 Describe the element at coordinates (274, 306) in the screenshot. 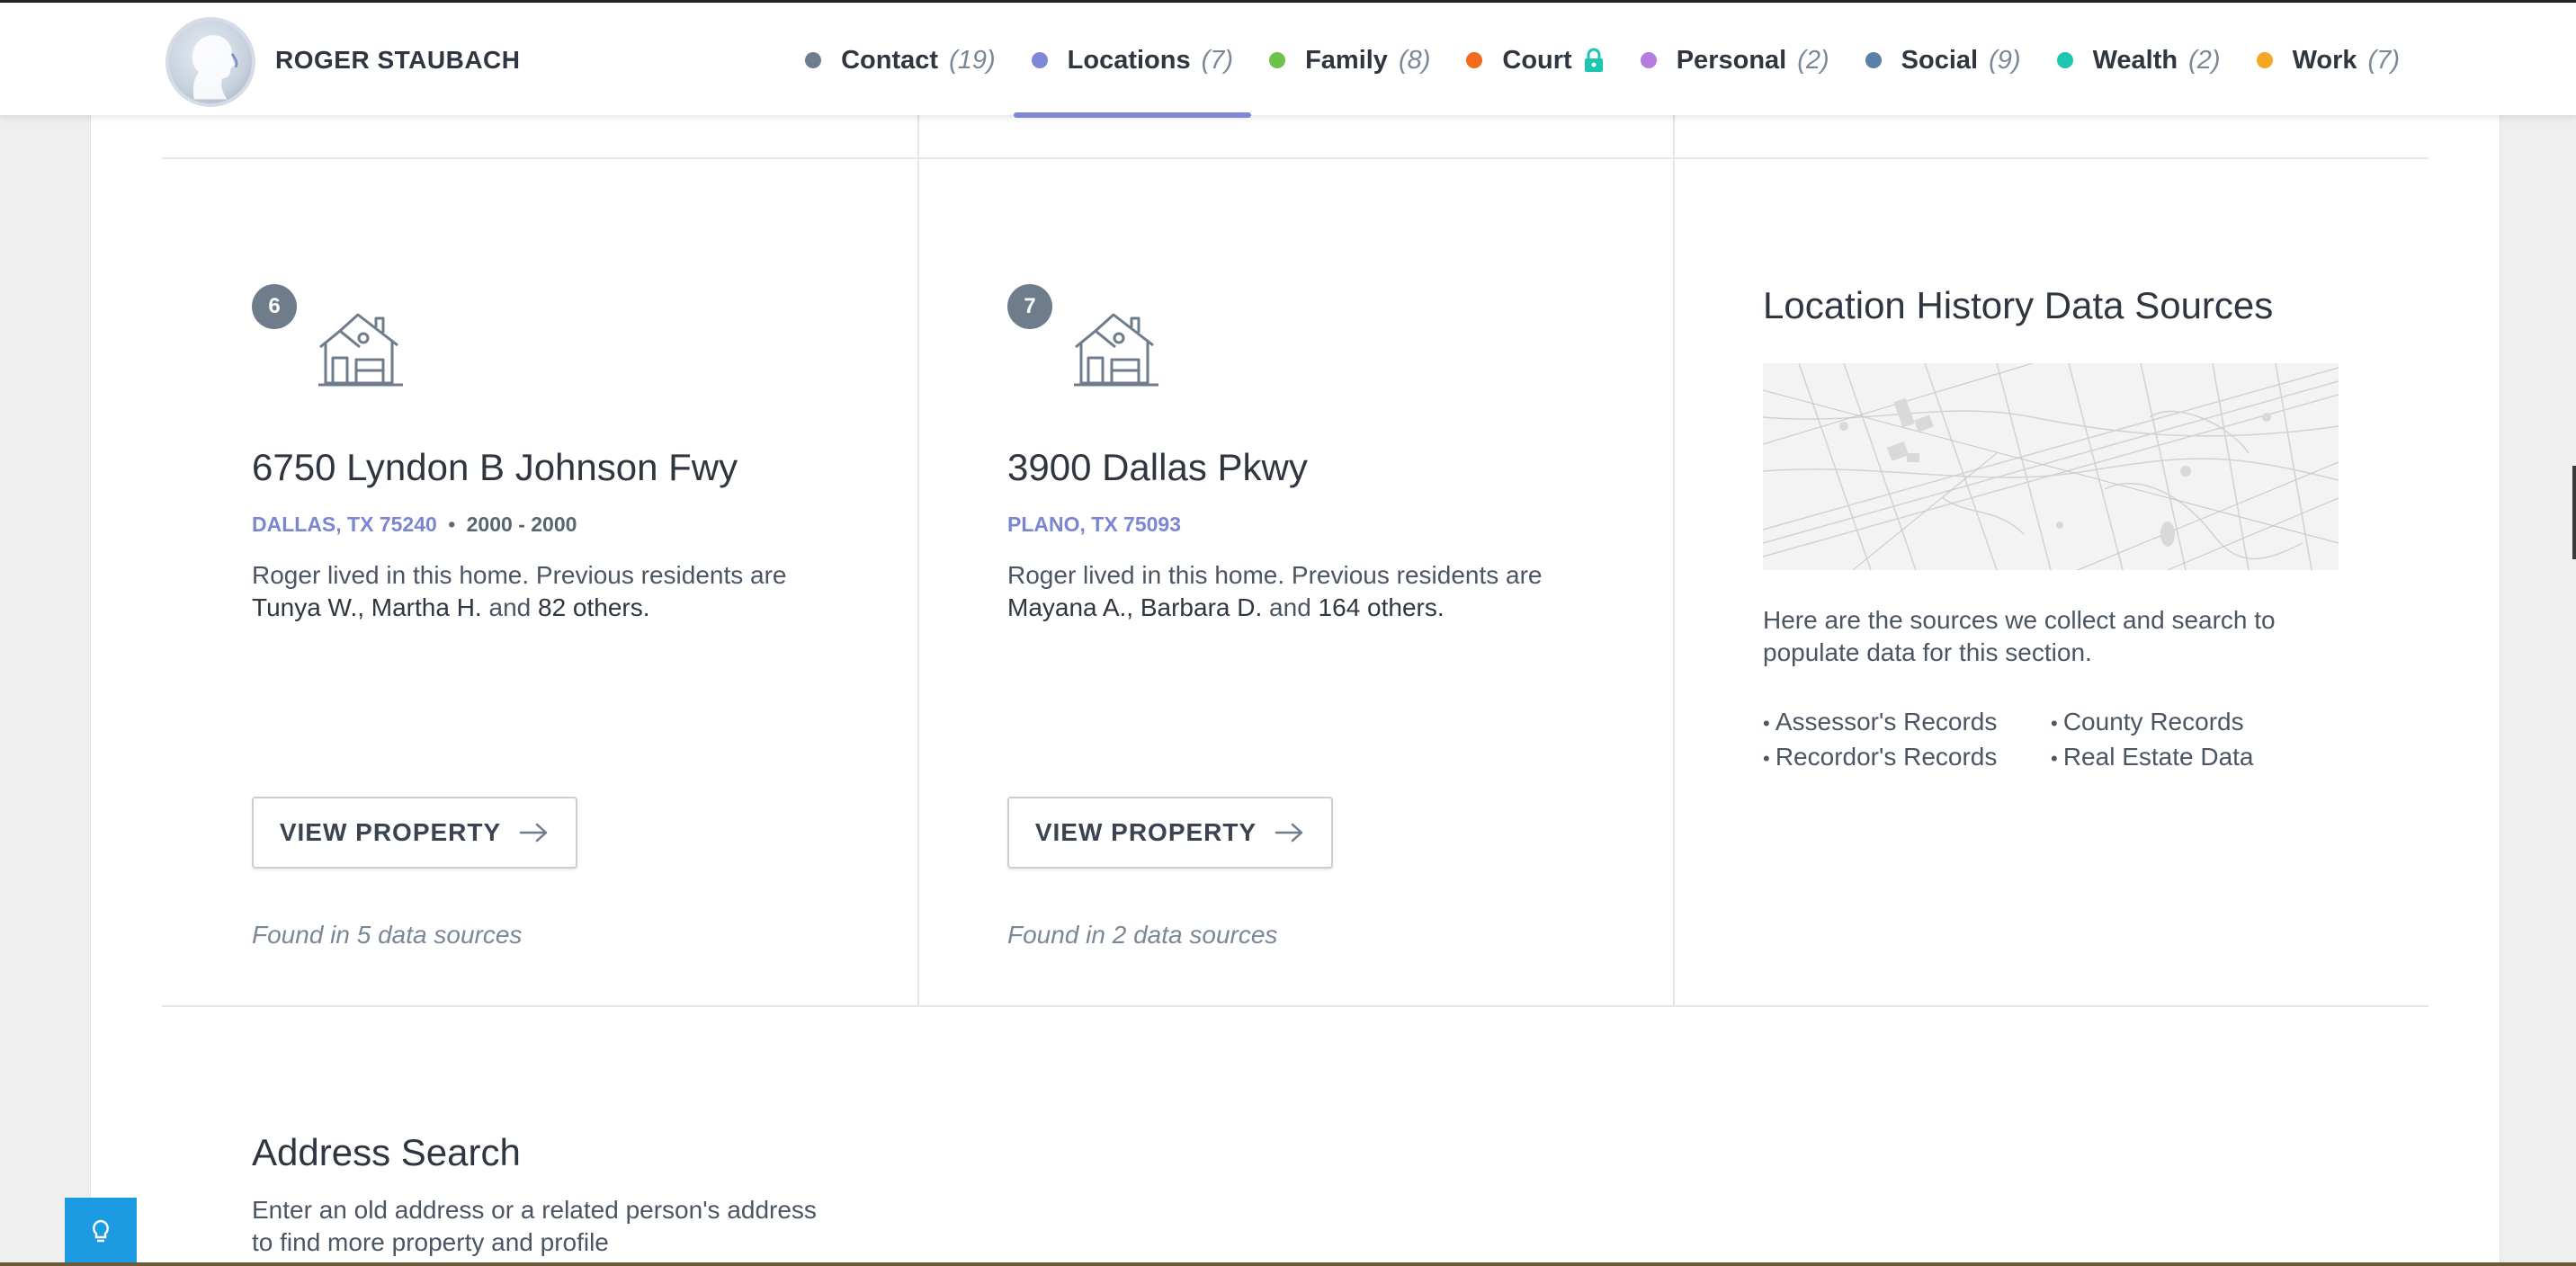

I see `property-index-badge: 6` at that location.